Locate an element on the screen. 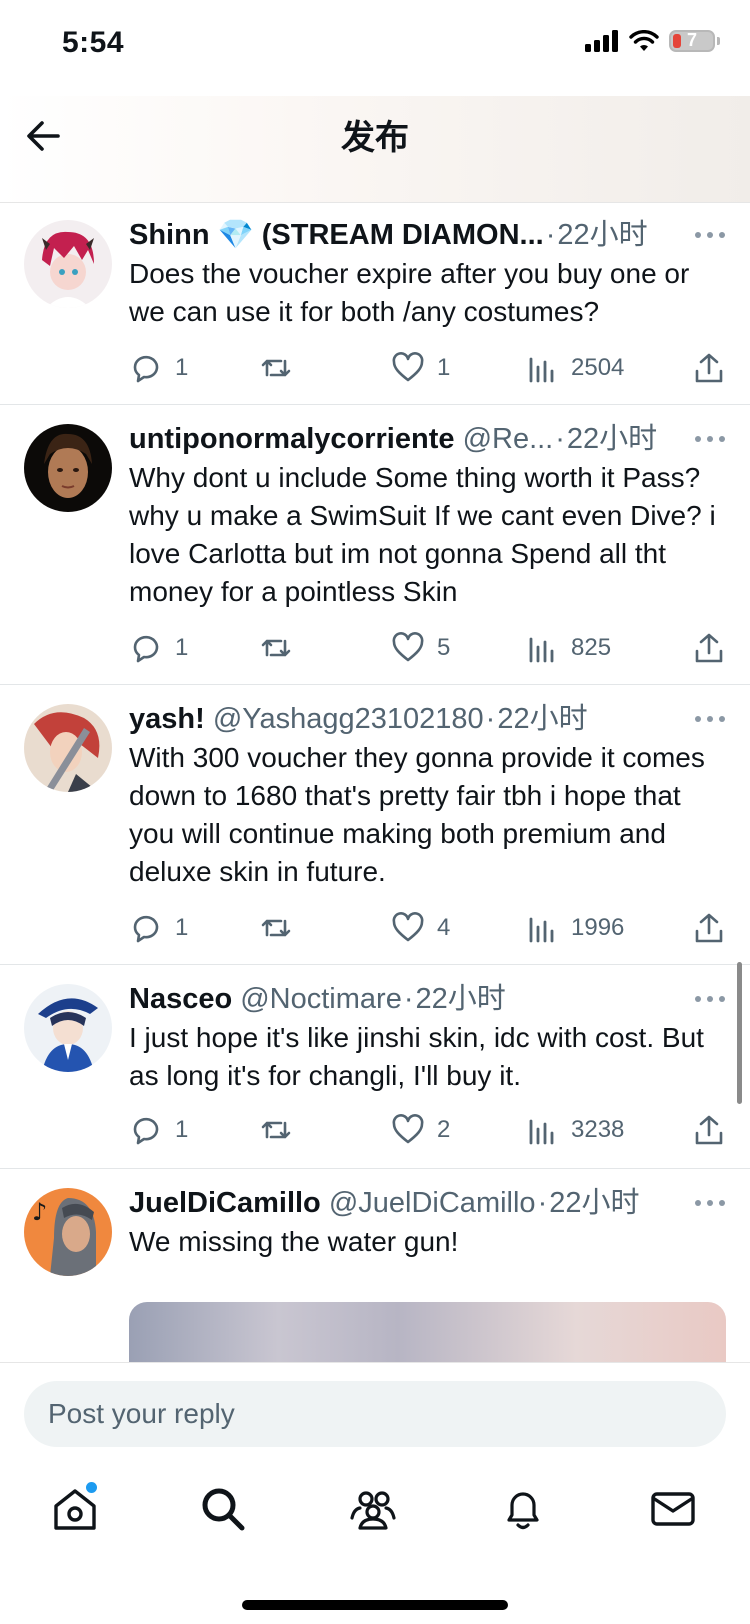 This screenshot has height=1624, width=750. messages-icon is located at coordinates (673, 1509).